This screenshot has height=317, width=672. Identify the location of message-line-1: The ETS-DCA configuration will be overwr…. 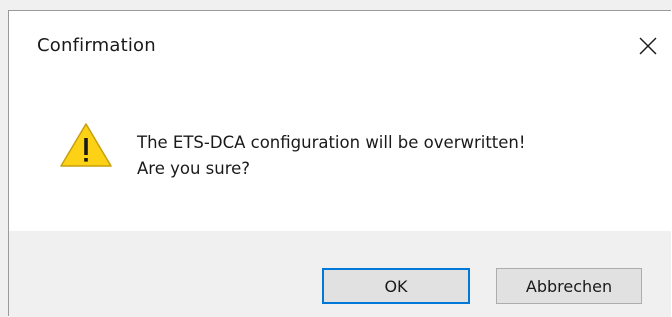
(331, 142).